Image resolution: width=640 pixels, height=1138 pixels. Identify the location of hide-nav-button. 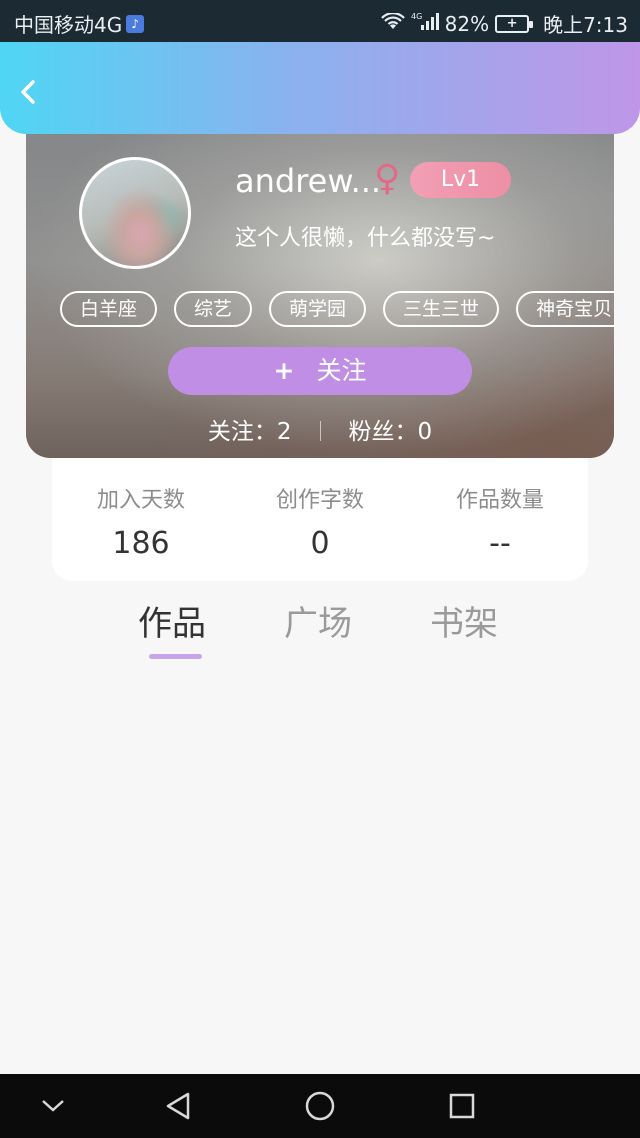
(53, 1106).